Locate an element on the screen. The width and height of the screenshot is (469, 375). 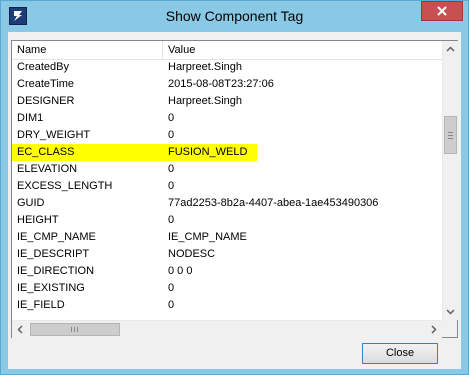
column-header-name: Name is located at coordinates (87, 50).